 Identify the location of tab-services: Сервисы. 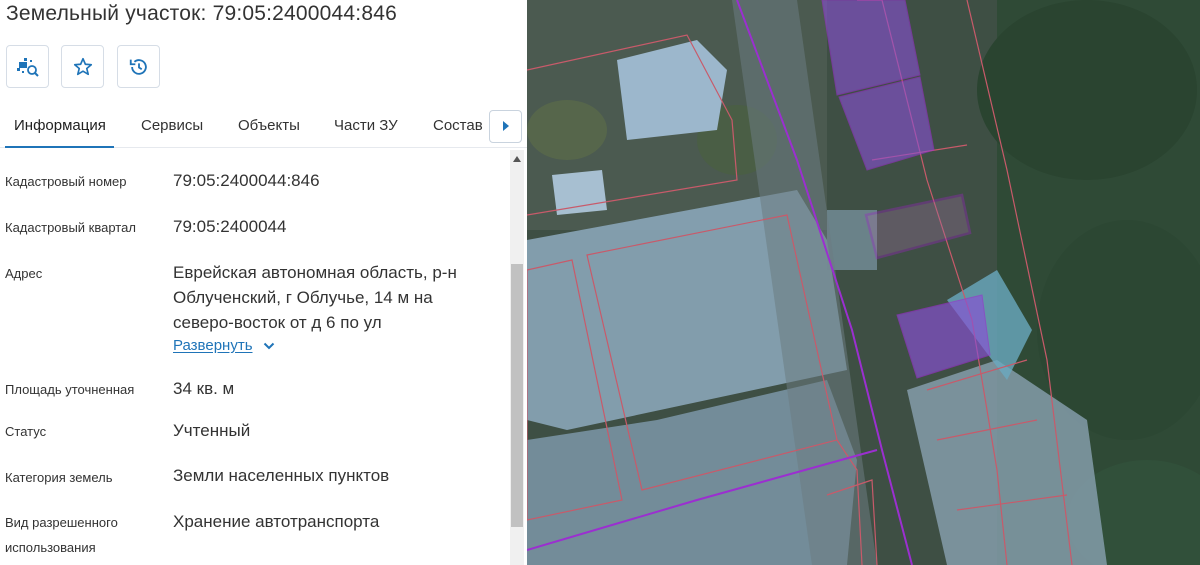
(172, 125).